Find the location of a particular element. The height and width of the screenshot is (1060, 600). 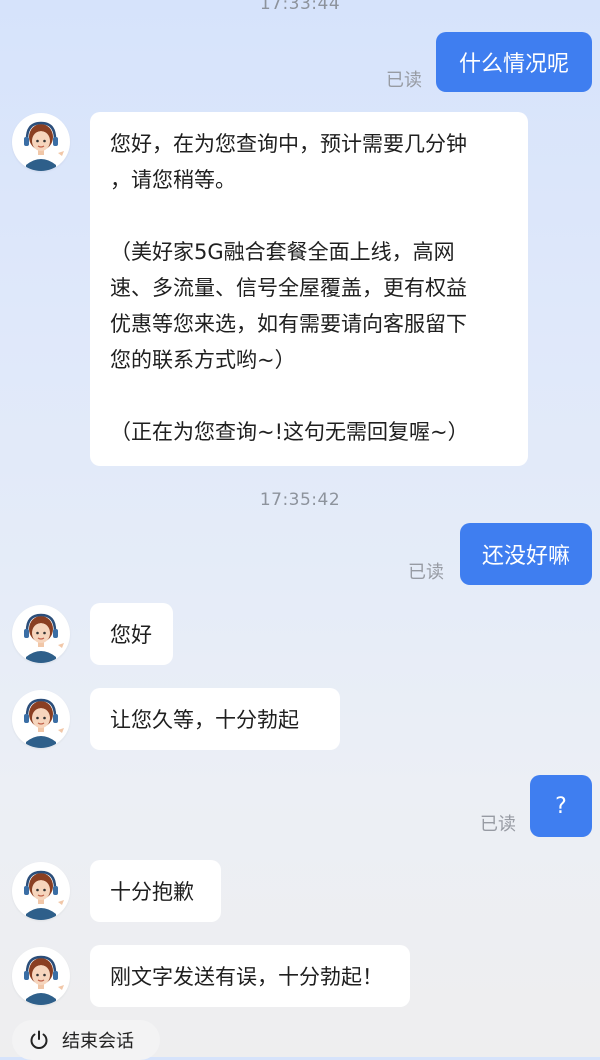

timestamp: 17:33:44 is located at coordinates (300, 7).